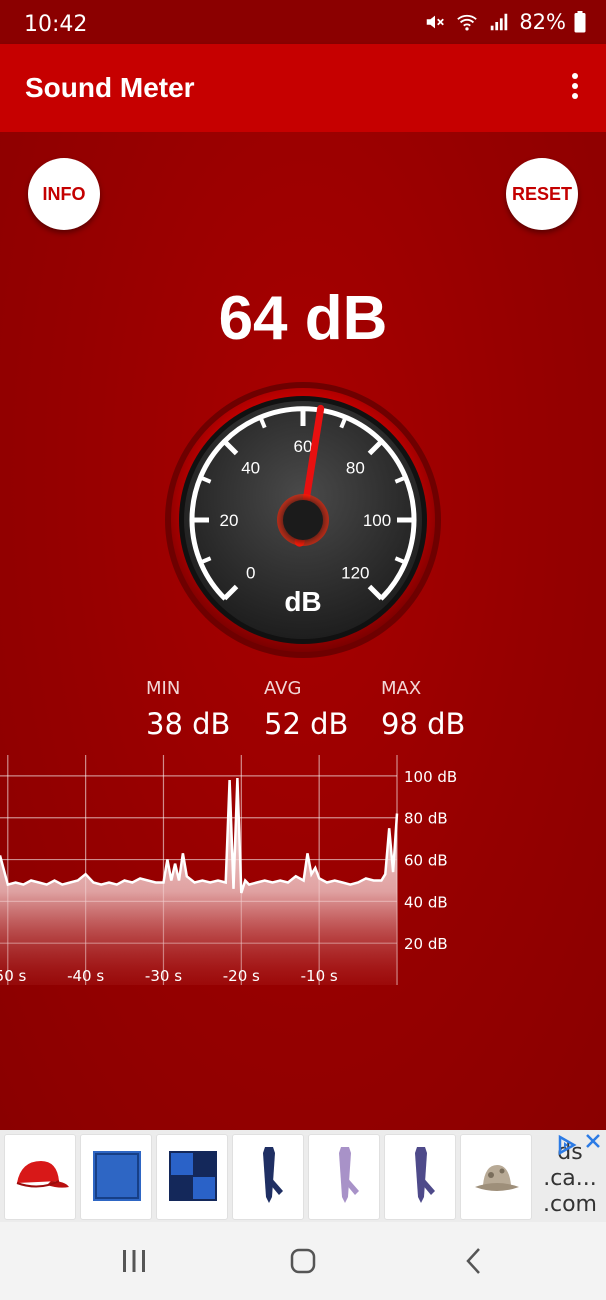  Describe the element at coordinates (13, 976) in the screenshot. I see `chart-x-tick-label: -50 s` at that location.